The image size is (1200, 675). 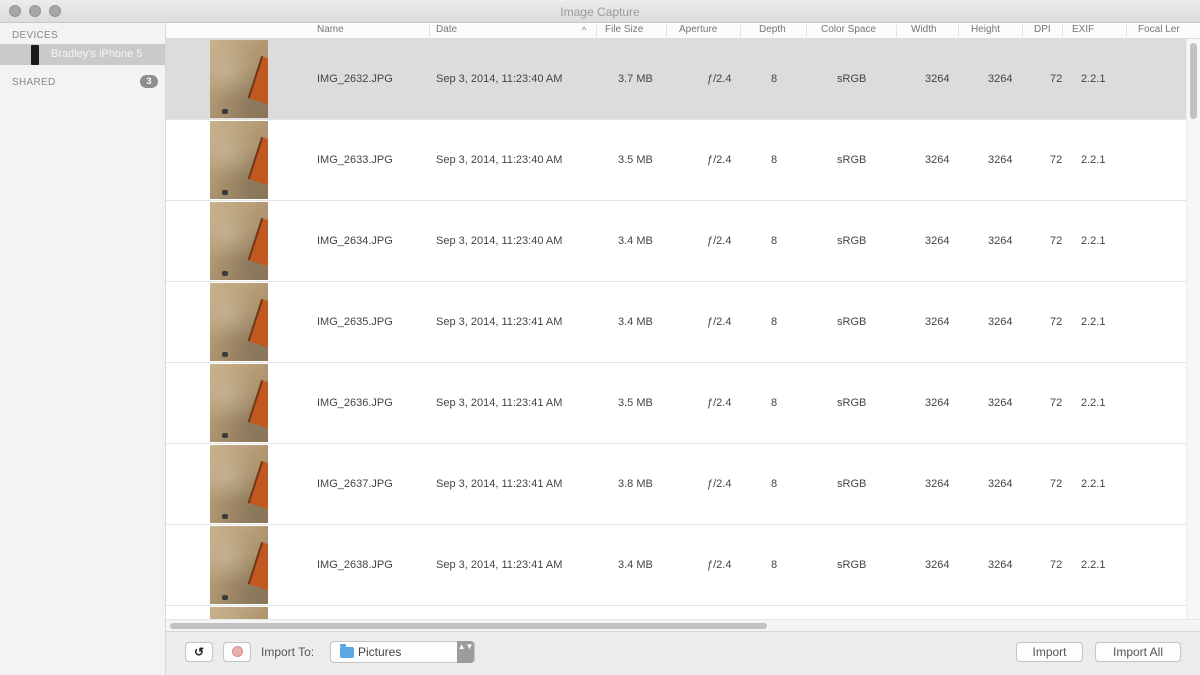 What do you see at coordinates (33, 82) in the screenshot?
I see `shared-heading: SHARED` at bounding box center [33, 82].